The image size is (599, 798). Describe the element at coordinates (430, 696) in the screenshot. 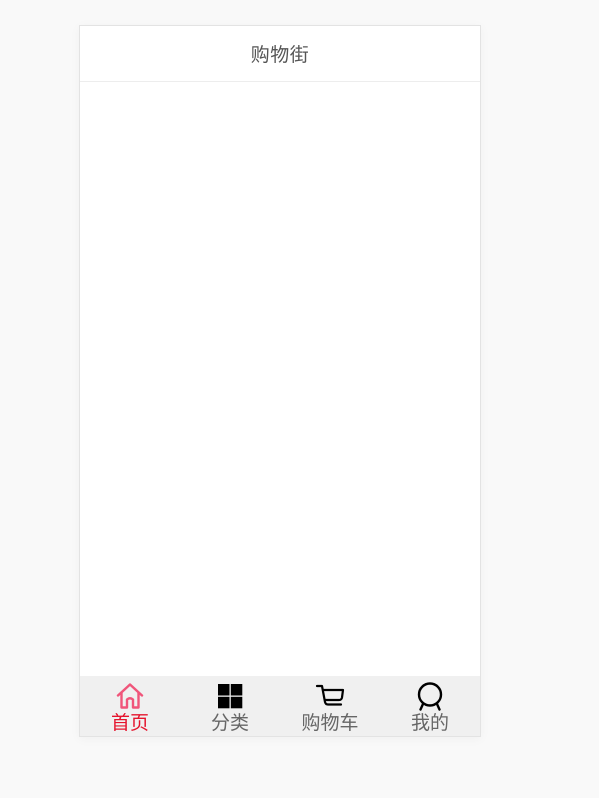

I see `profile-icon` at that location.